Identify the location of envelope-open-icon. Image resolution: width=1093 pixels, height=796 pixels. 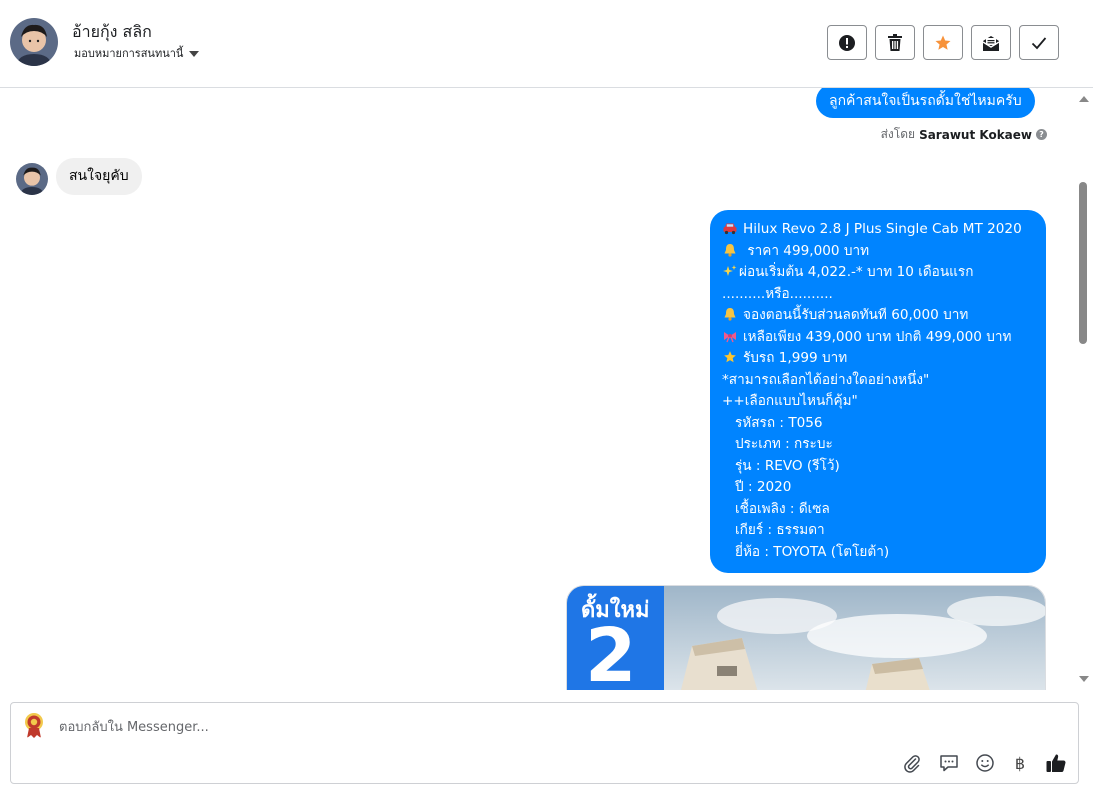
(991, 43).